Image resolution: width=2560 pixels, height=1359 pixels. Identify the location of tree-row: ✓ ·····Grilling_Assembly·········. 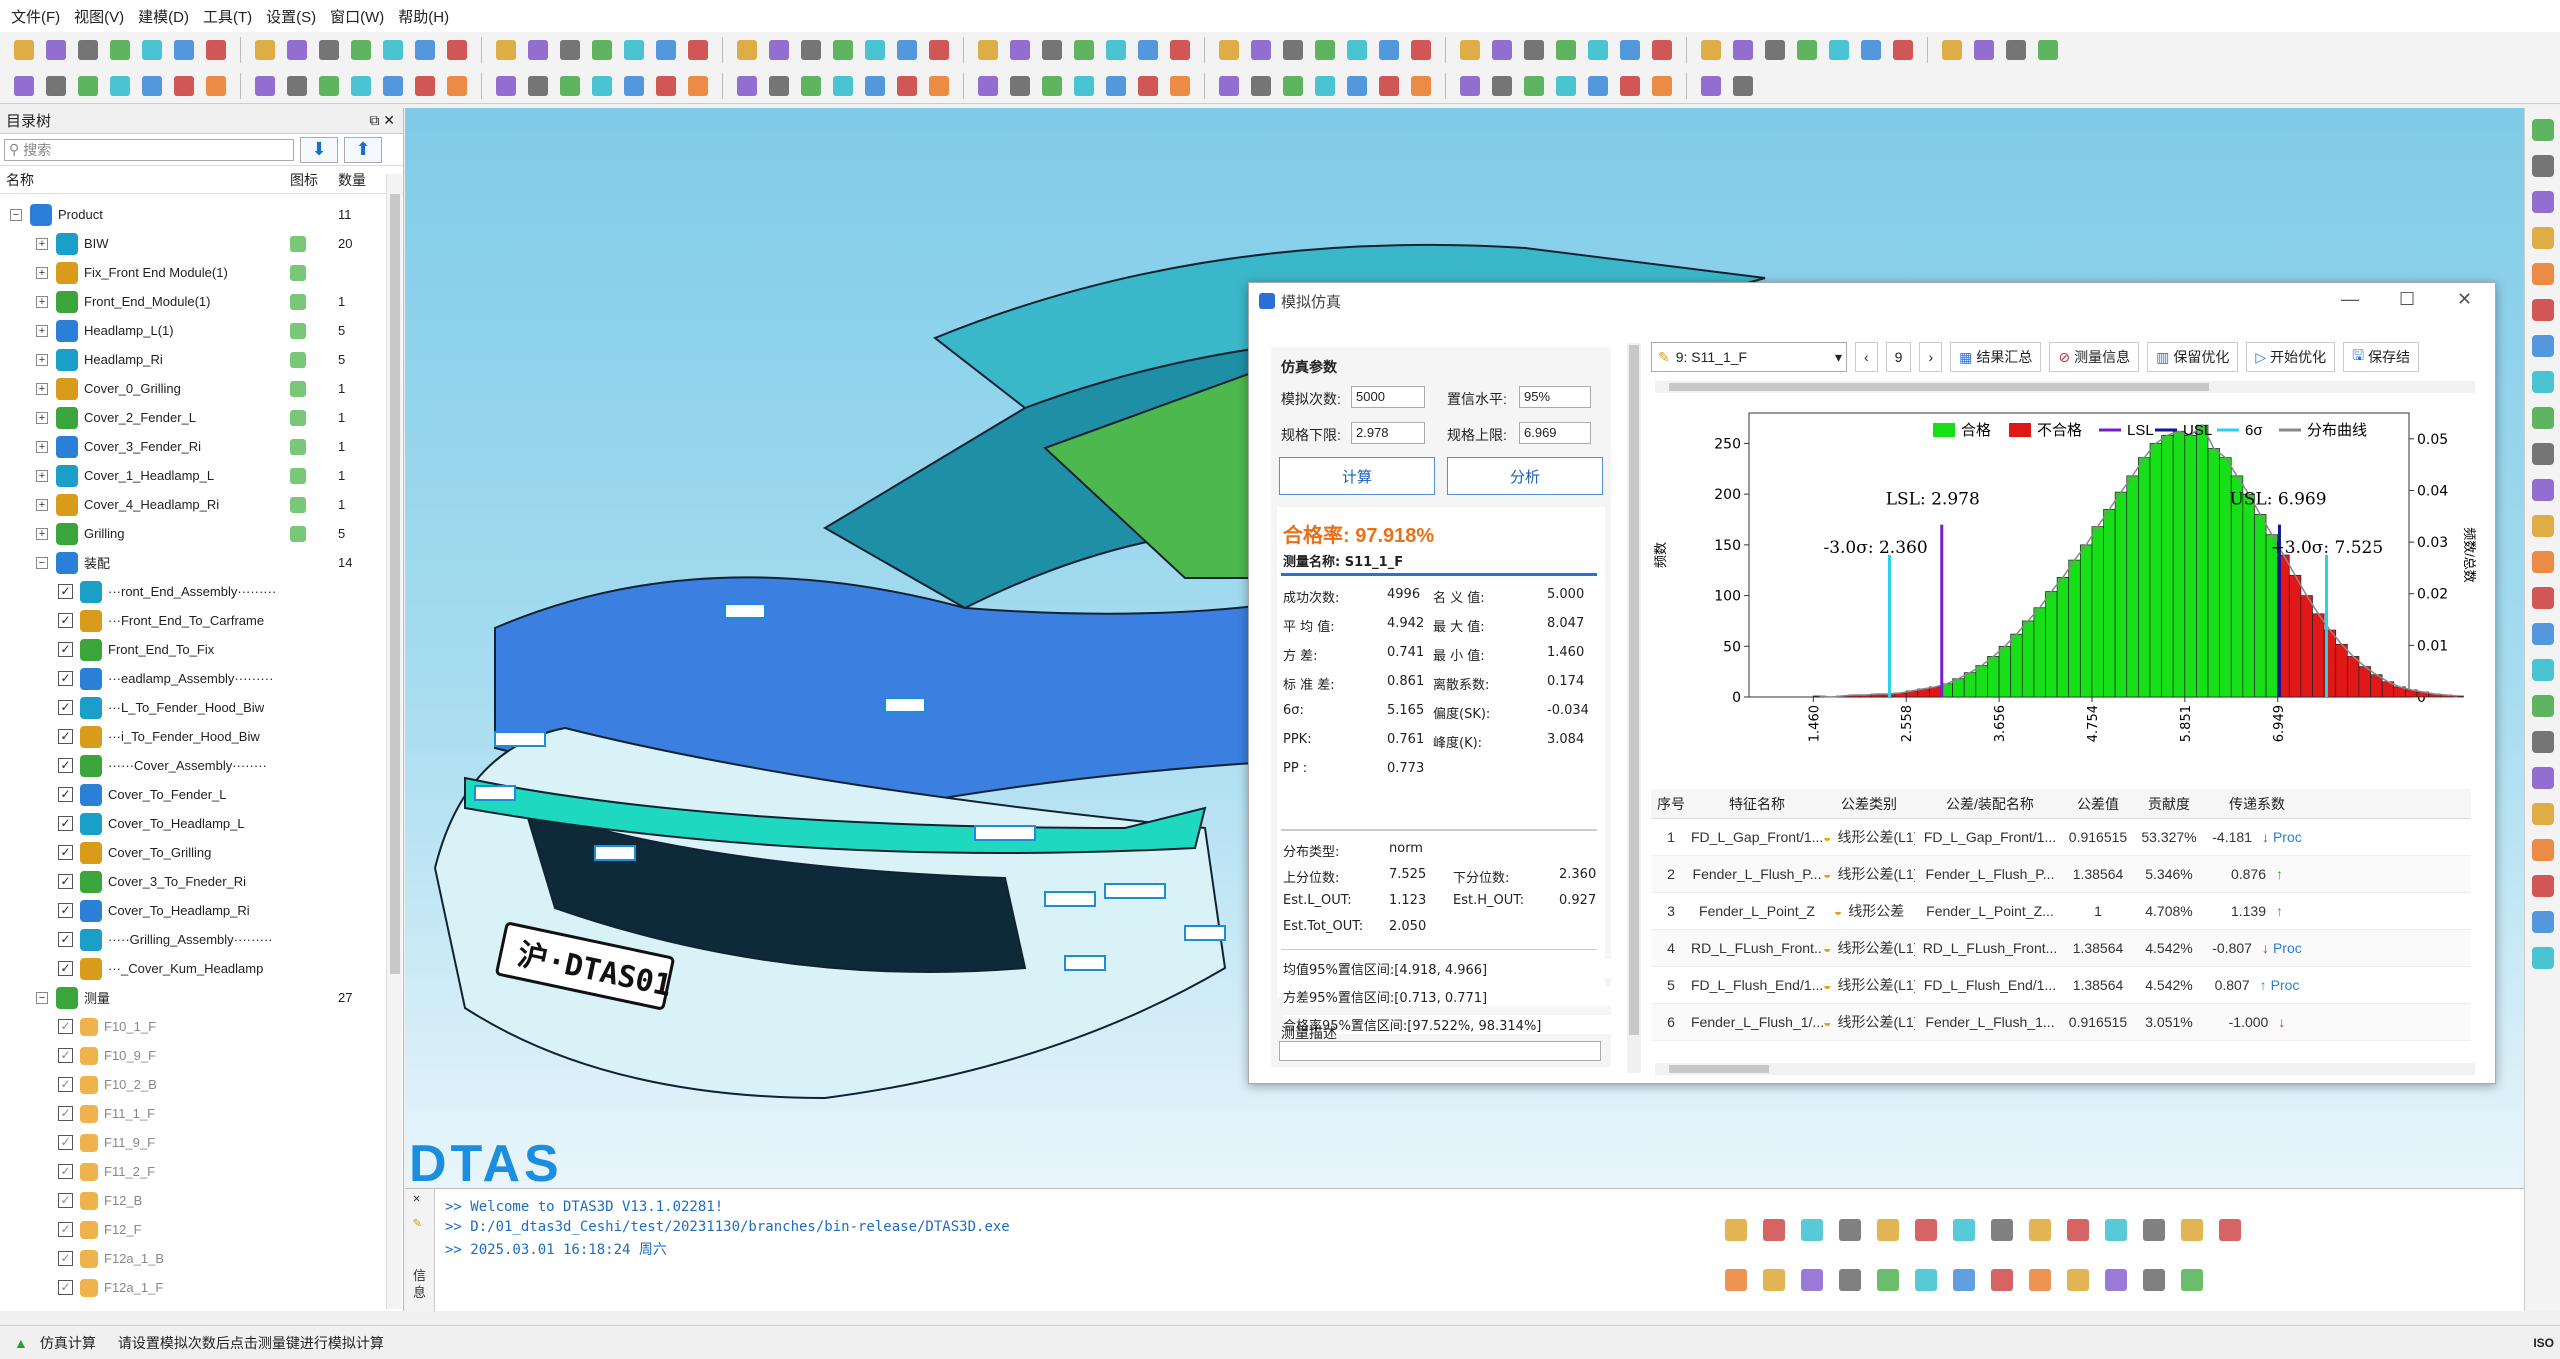
(193, 939).